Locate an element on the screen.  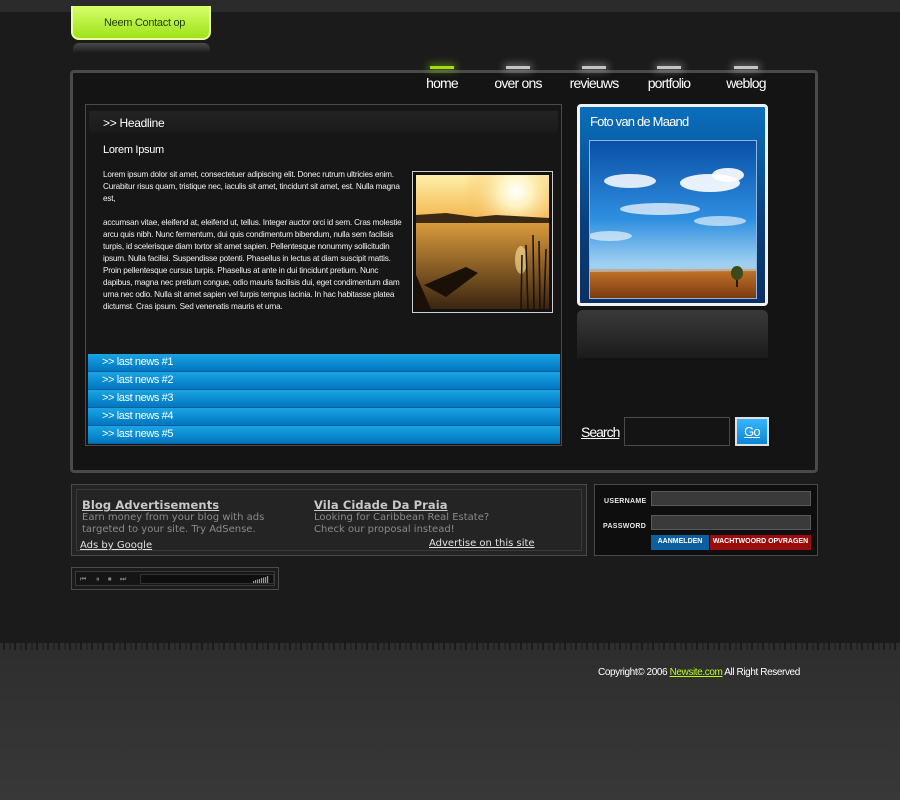
search-go-button: Go is located at coordinates (752, 431).